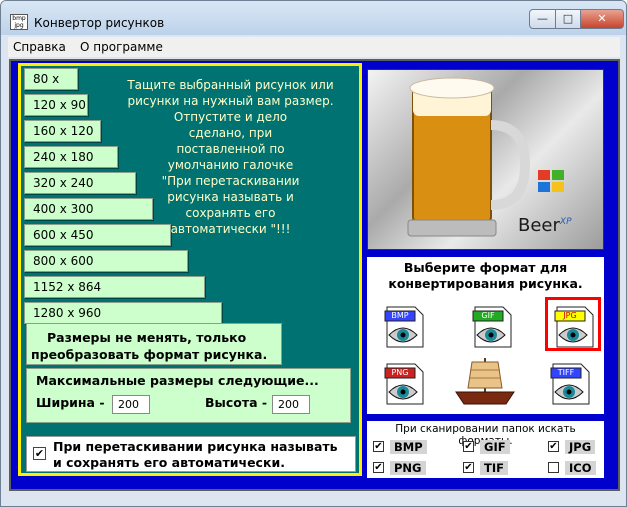 The width and height of the screenshot is (627, 507). I want to click on gif-file-icon, so click(492, 327).